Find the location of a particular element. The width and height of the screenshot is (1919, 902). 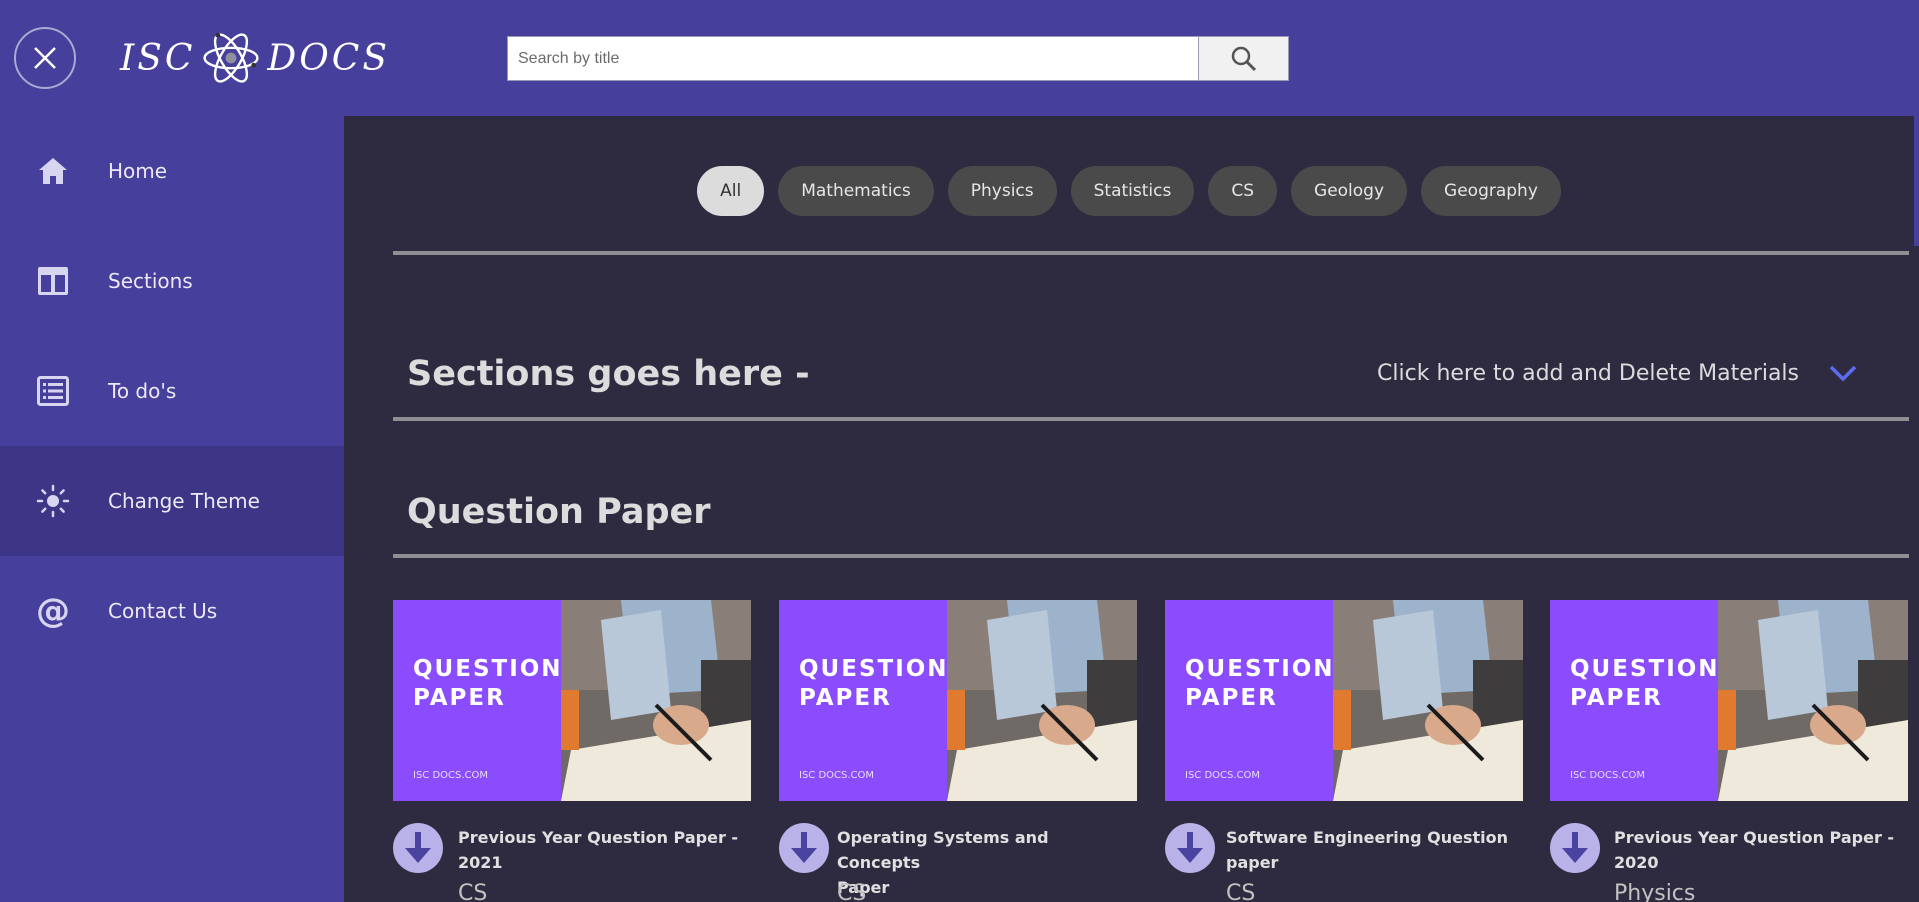

filter-chip-cs: CS is located at coordinates (1243, 191).